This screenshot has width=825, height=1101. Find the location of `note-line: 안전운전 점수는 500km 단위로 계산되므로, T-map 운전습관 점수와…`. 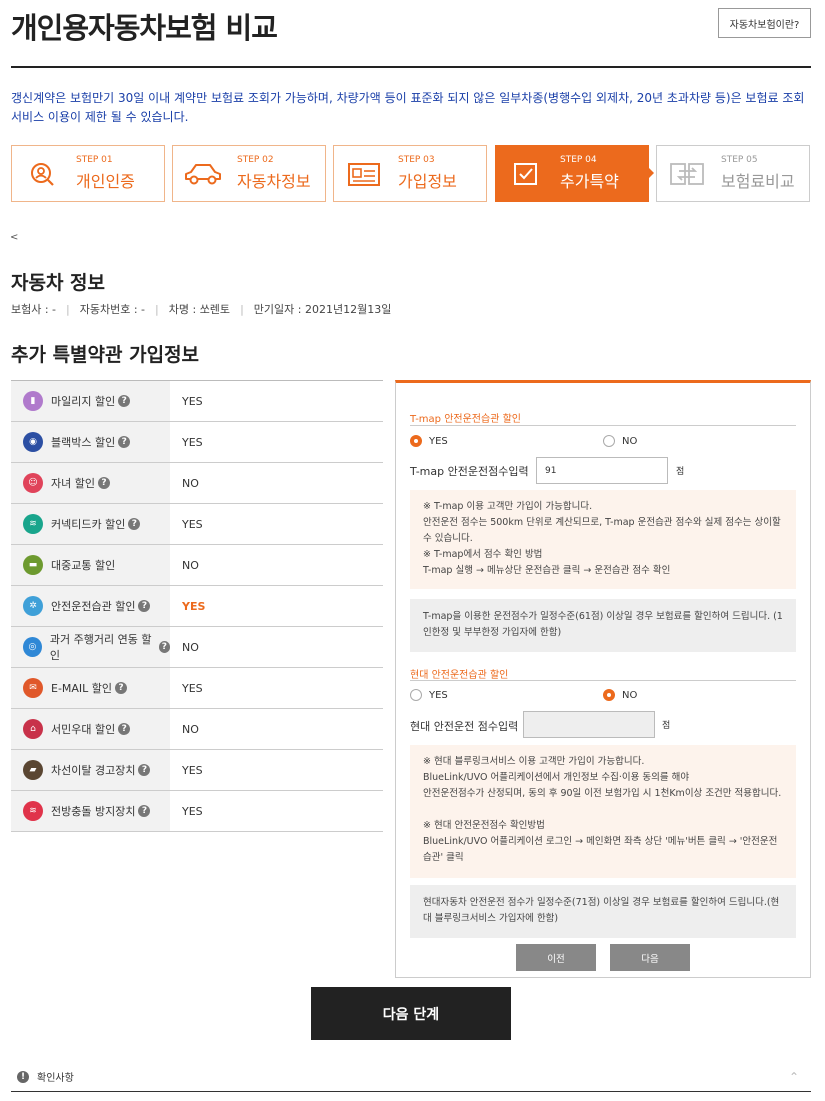

note-line: 안전운전 점수는 500km 단위로 계산되므로, T-map 운전습관 점수와… is located at coordinates (602, 530).